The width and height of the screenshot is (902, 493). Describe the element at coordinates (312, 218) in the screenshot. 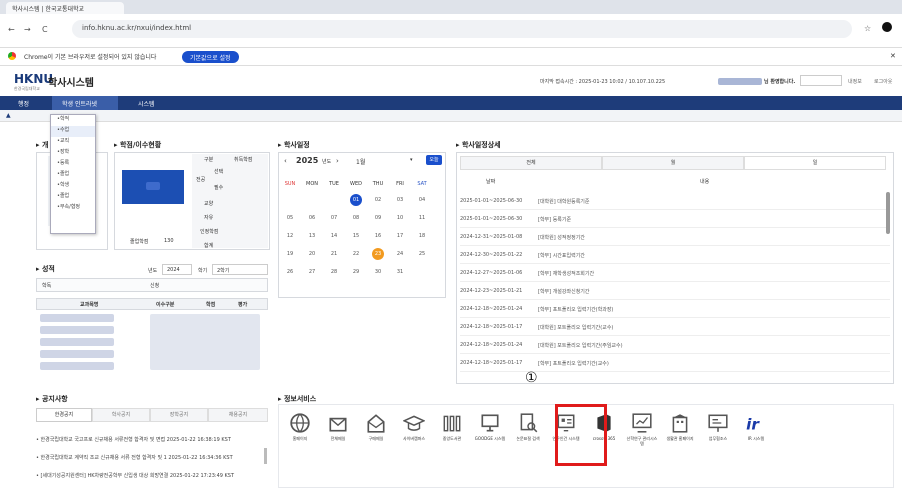

I see `calendar-day: 06` at that location.